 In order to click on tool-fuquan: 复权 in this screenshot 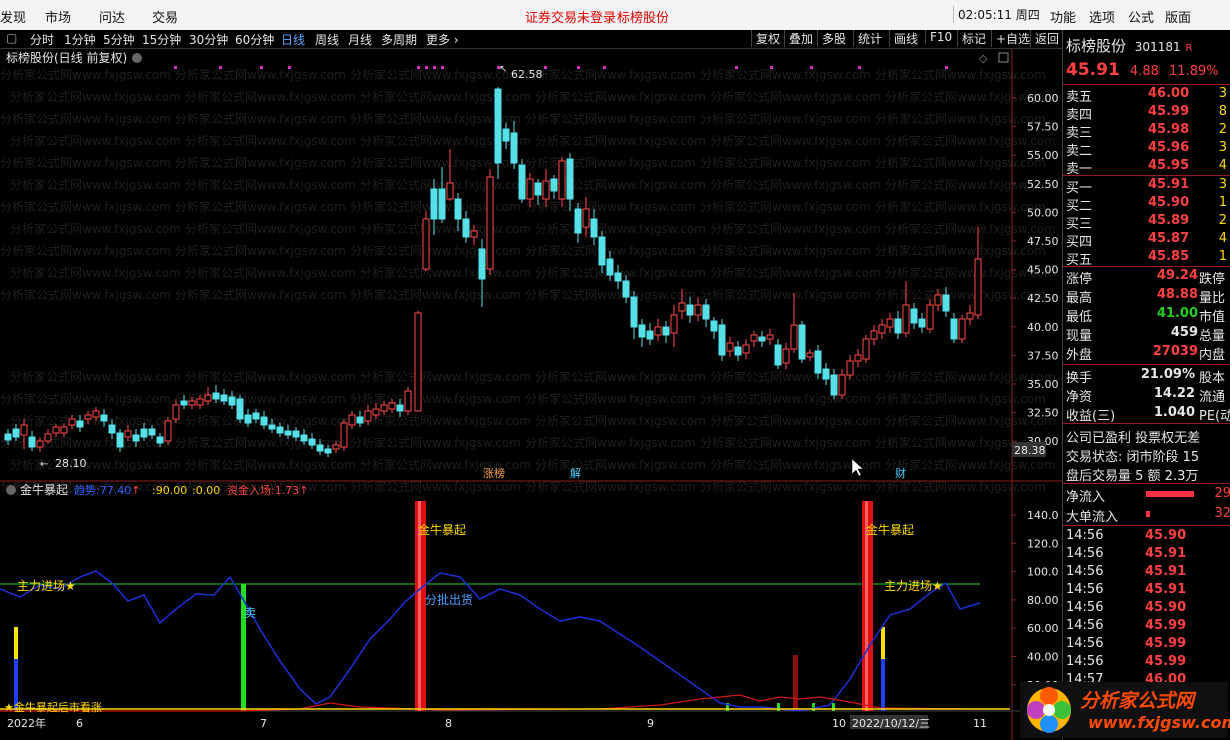, I will do `click(765, 38)`.